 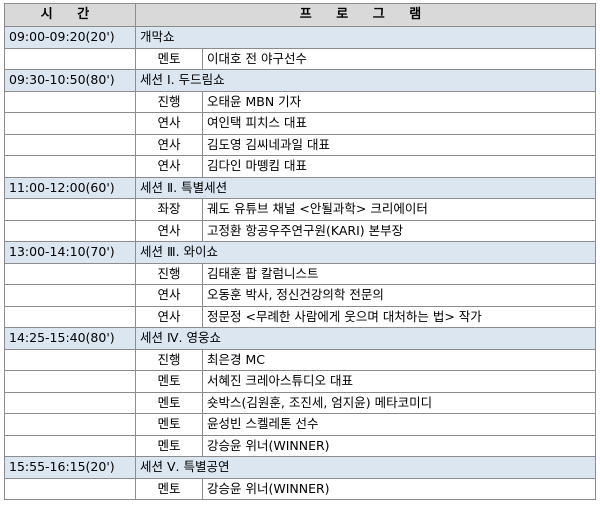 What do you see at coordinates (399, 381) in the screenshot?
I see `speaker-description: 서혜진 크레아스튜디오 대표` at bounding box center [399, 381].